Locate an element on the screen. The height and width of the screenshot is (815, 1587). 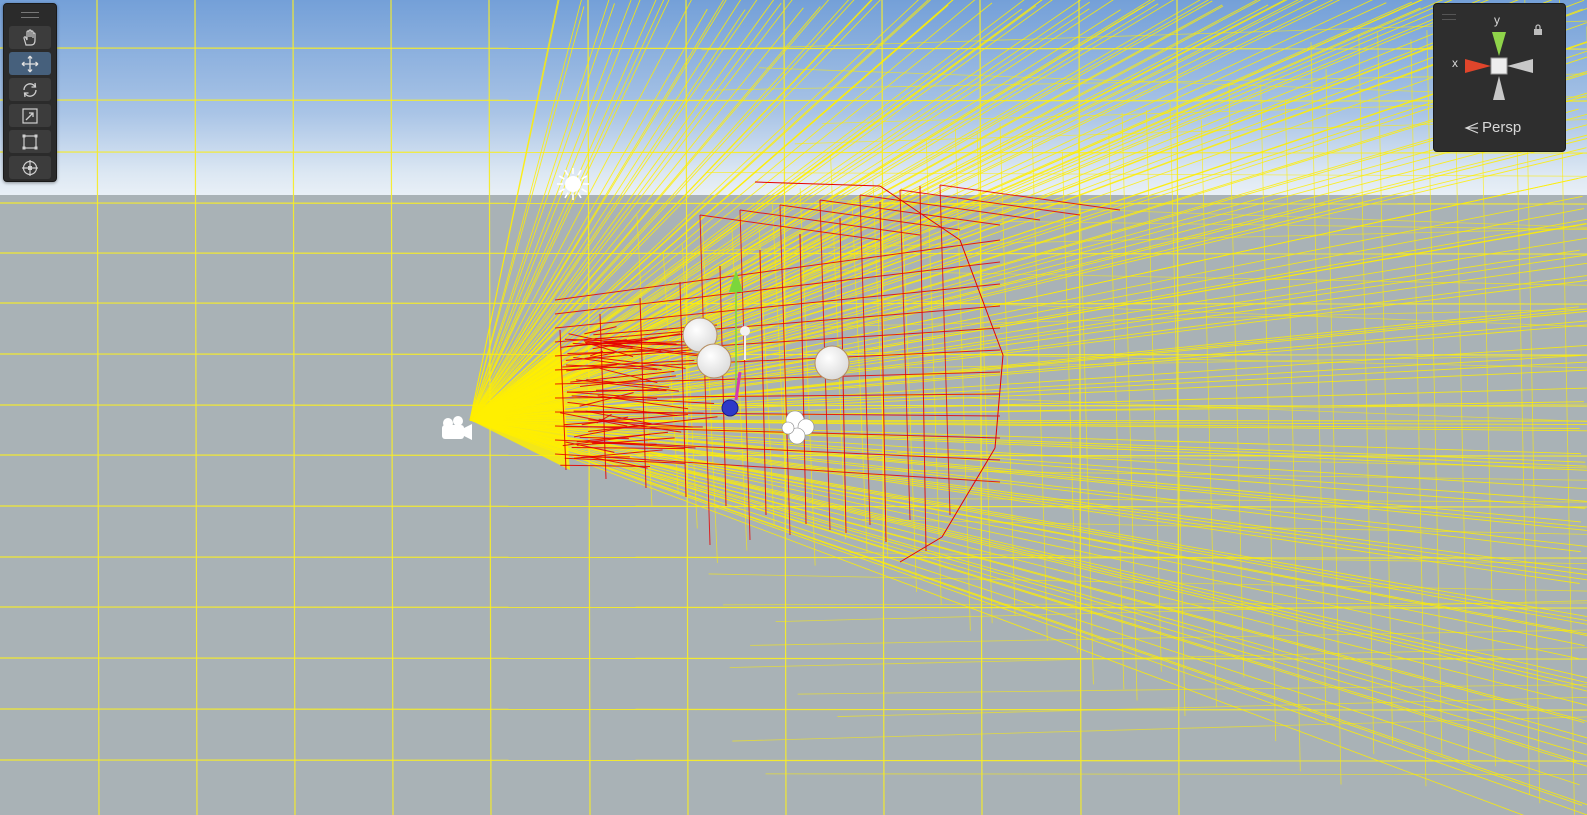
rotate-tool-button is located at coordinates (30, 89).